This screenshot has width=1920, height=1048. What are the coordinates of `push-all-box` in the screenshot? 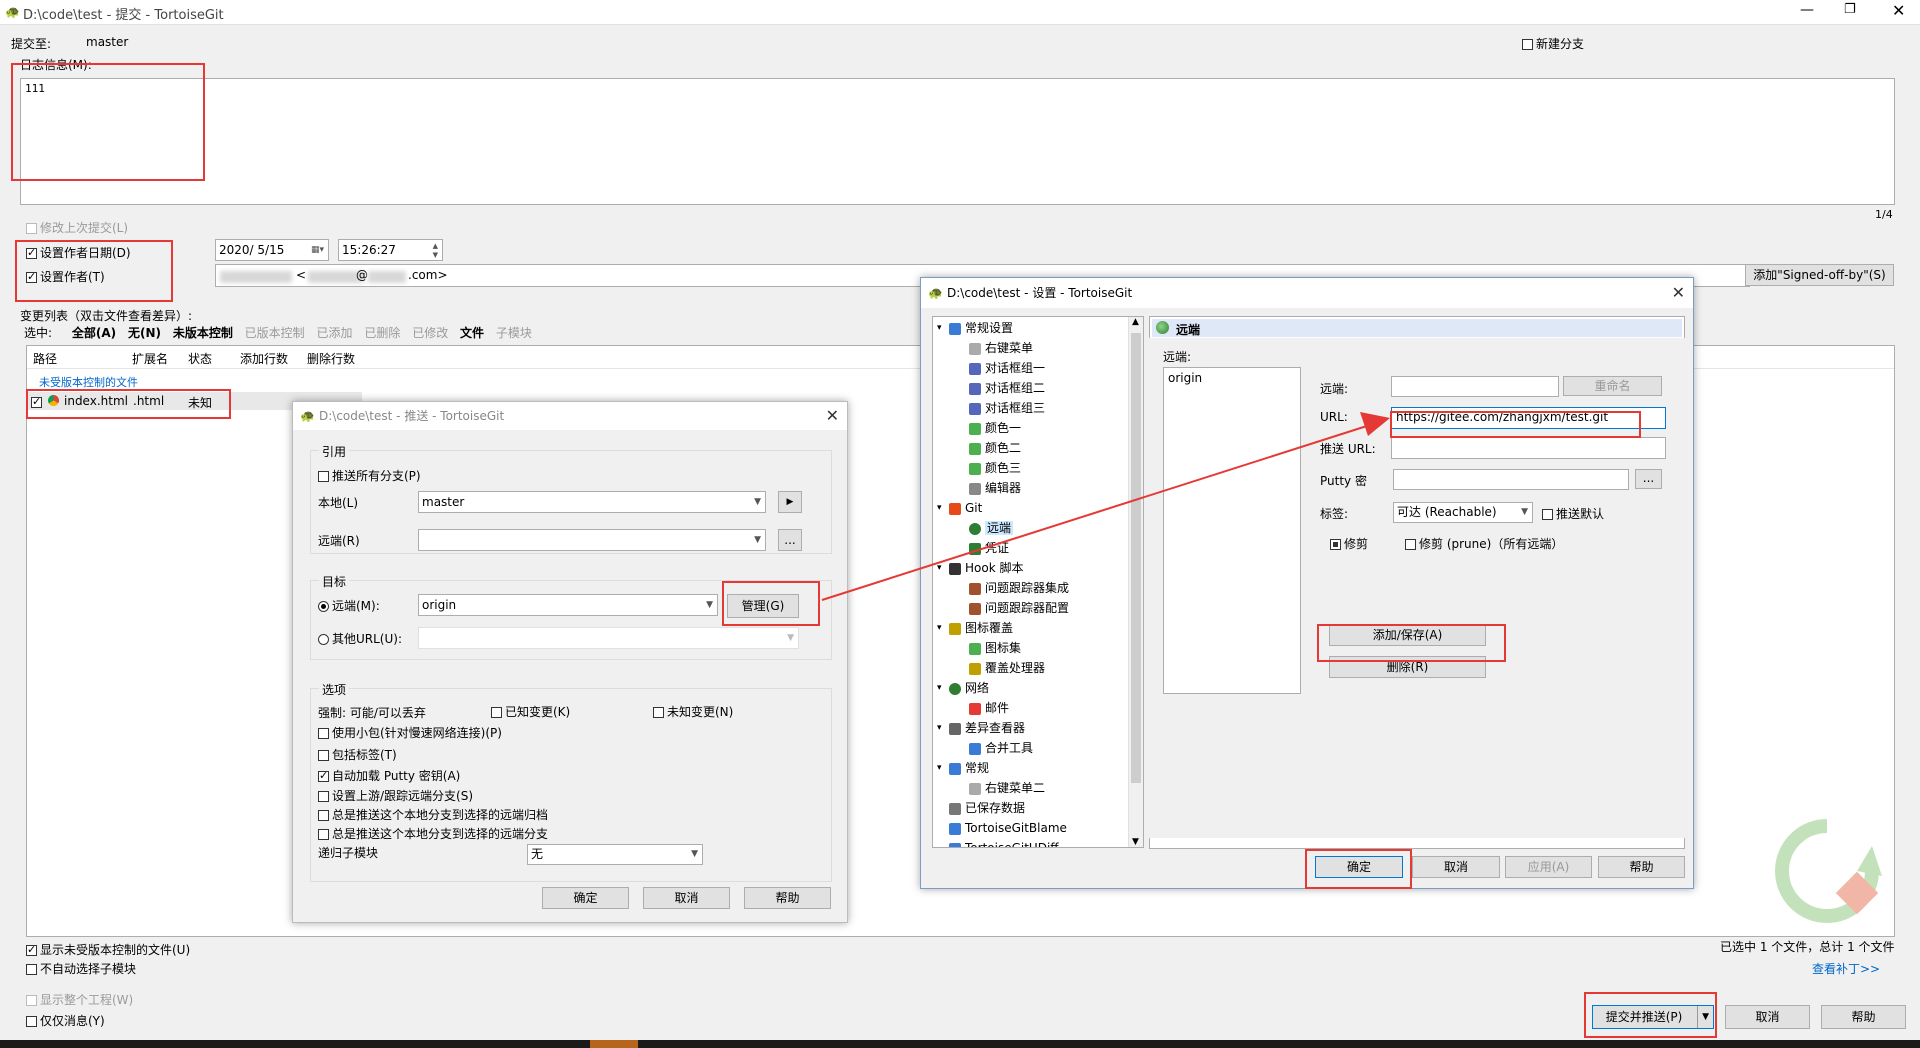 It's located at (323, 476).